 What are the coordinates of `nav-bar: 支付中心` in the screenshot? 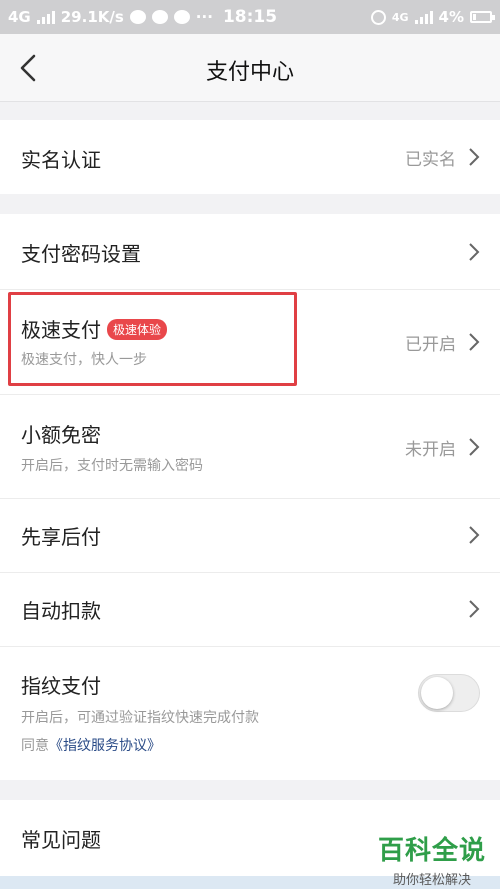 It's located at (250, 68).